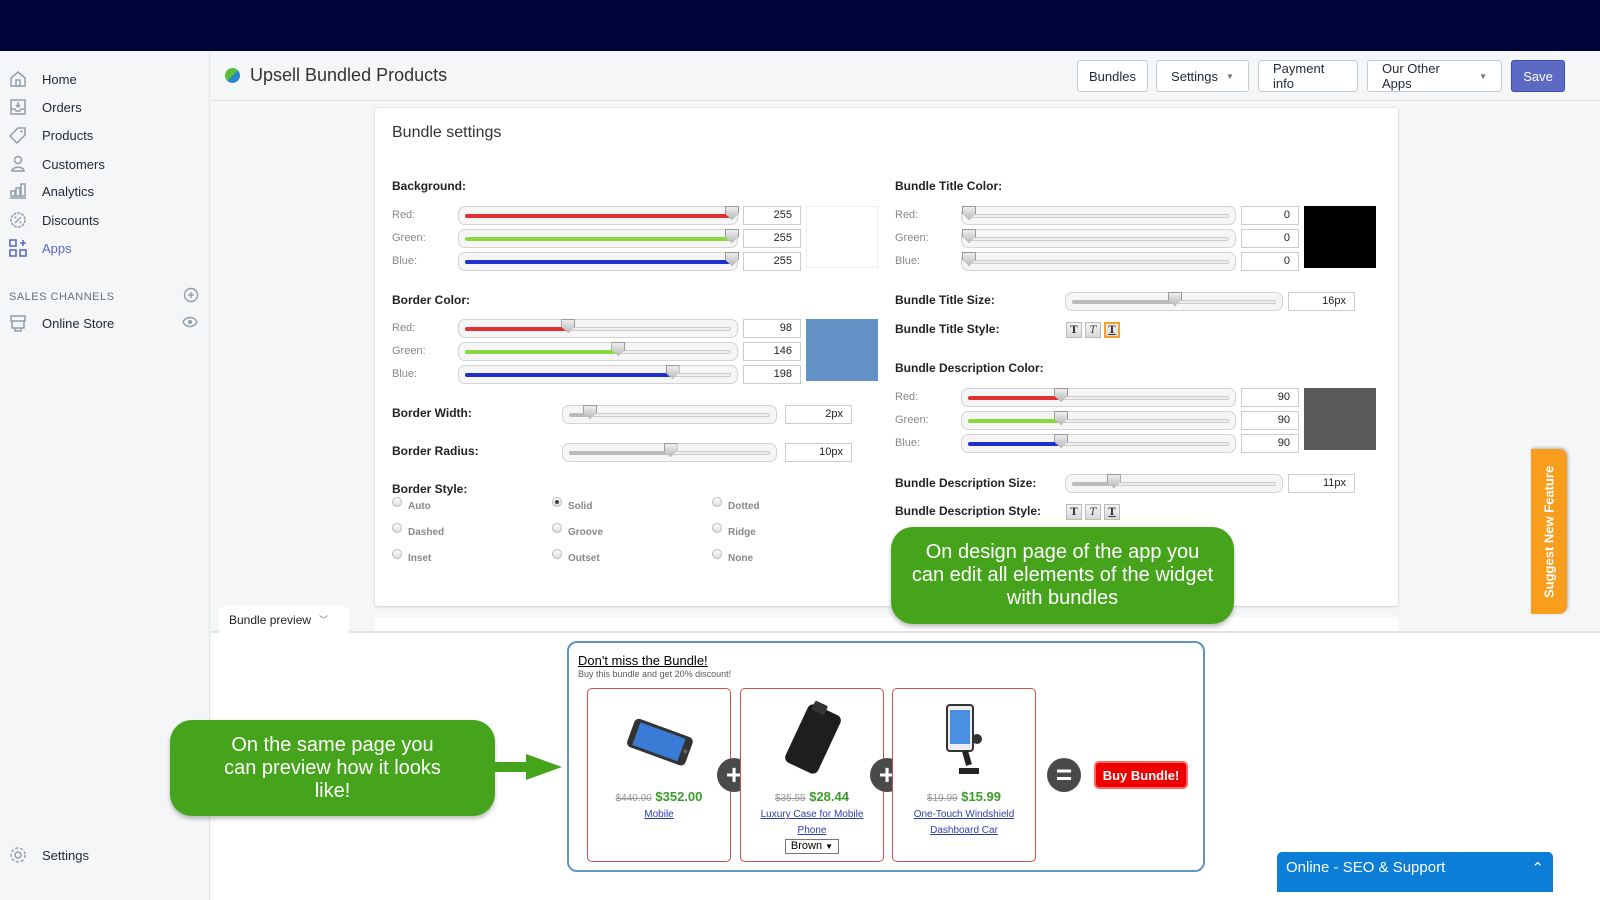 The height and width of the screenshot is (900, 1600). Describe the element at coordinates (1270, 215) in the screenshot. I see `title-color-red-input: 0` at that location.